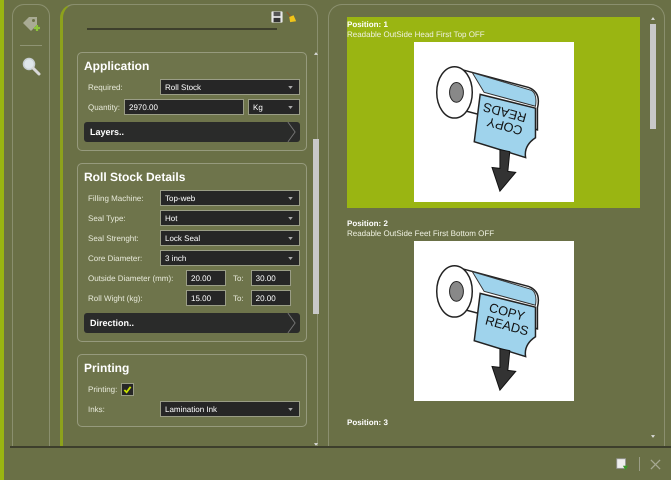 This screenshot has height=480, width=671. What do you see at coordinates (274, 107) in the screenshot?
I see `unit-dropdown: Kg` at bounding box center [274, 107].